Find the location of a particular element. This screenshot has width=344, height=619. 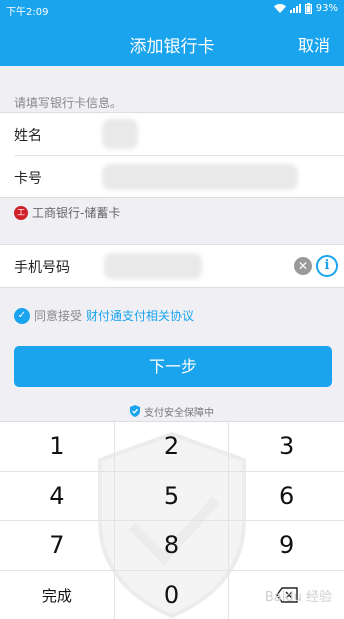

phone-row: 手机号码 ✕ i is located at coordinates (172, 266).